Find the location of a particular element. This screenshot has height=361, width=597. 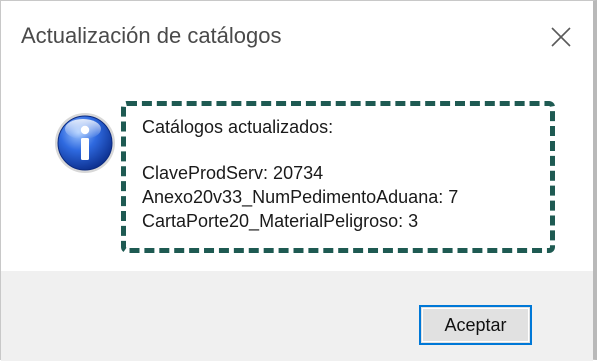

message-line: Anexo20v33_NumPedimentoAduana: 7 is located at coordinates (300, 197).